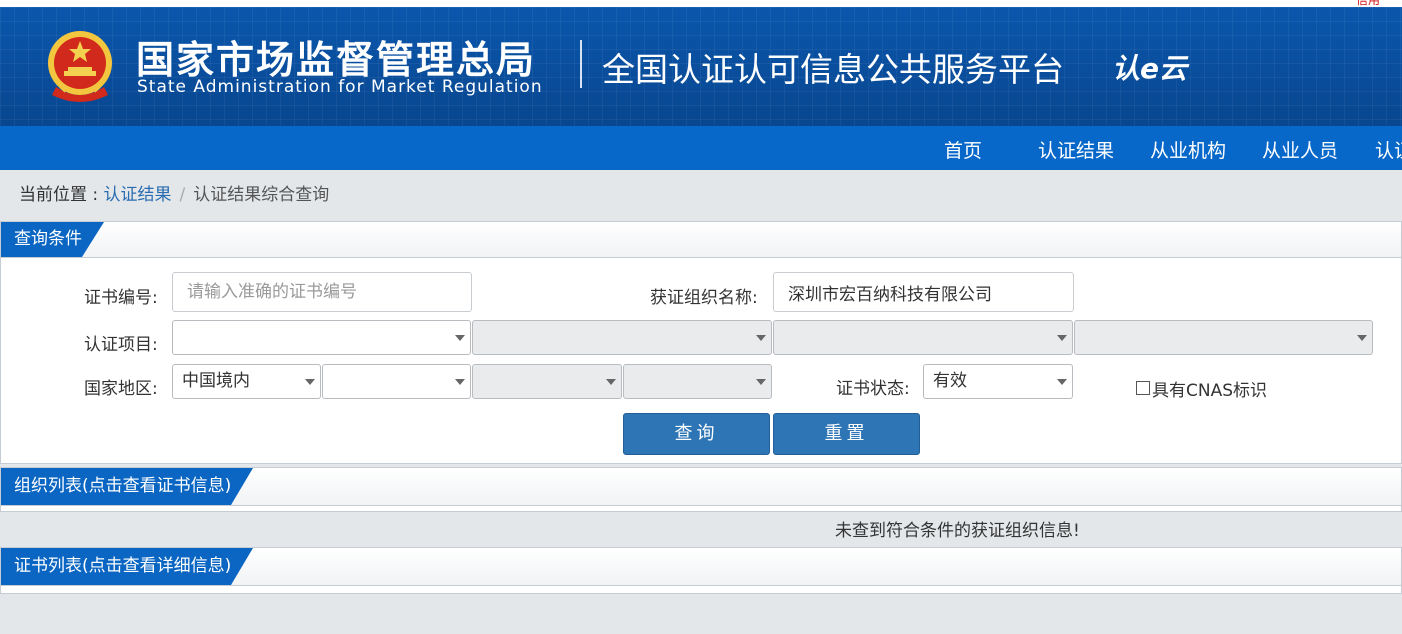 The width and height of the screenshot is (1402, 634). What do you see at coordinates (833, 69) in the screenshot?
I see `platform-title: 全国认证认可信息公共服务平台` at bounding box center [833, 69].